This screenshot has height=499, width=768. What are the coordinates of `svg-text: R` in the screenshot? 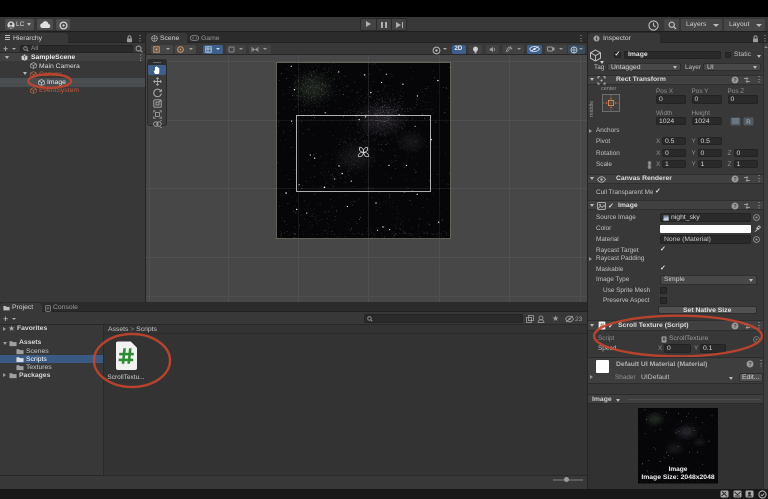 It's located at (748, 121).